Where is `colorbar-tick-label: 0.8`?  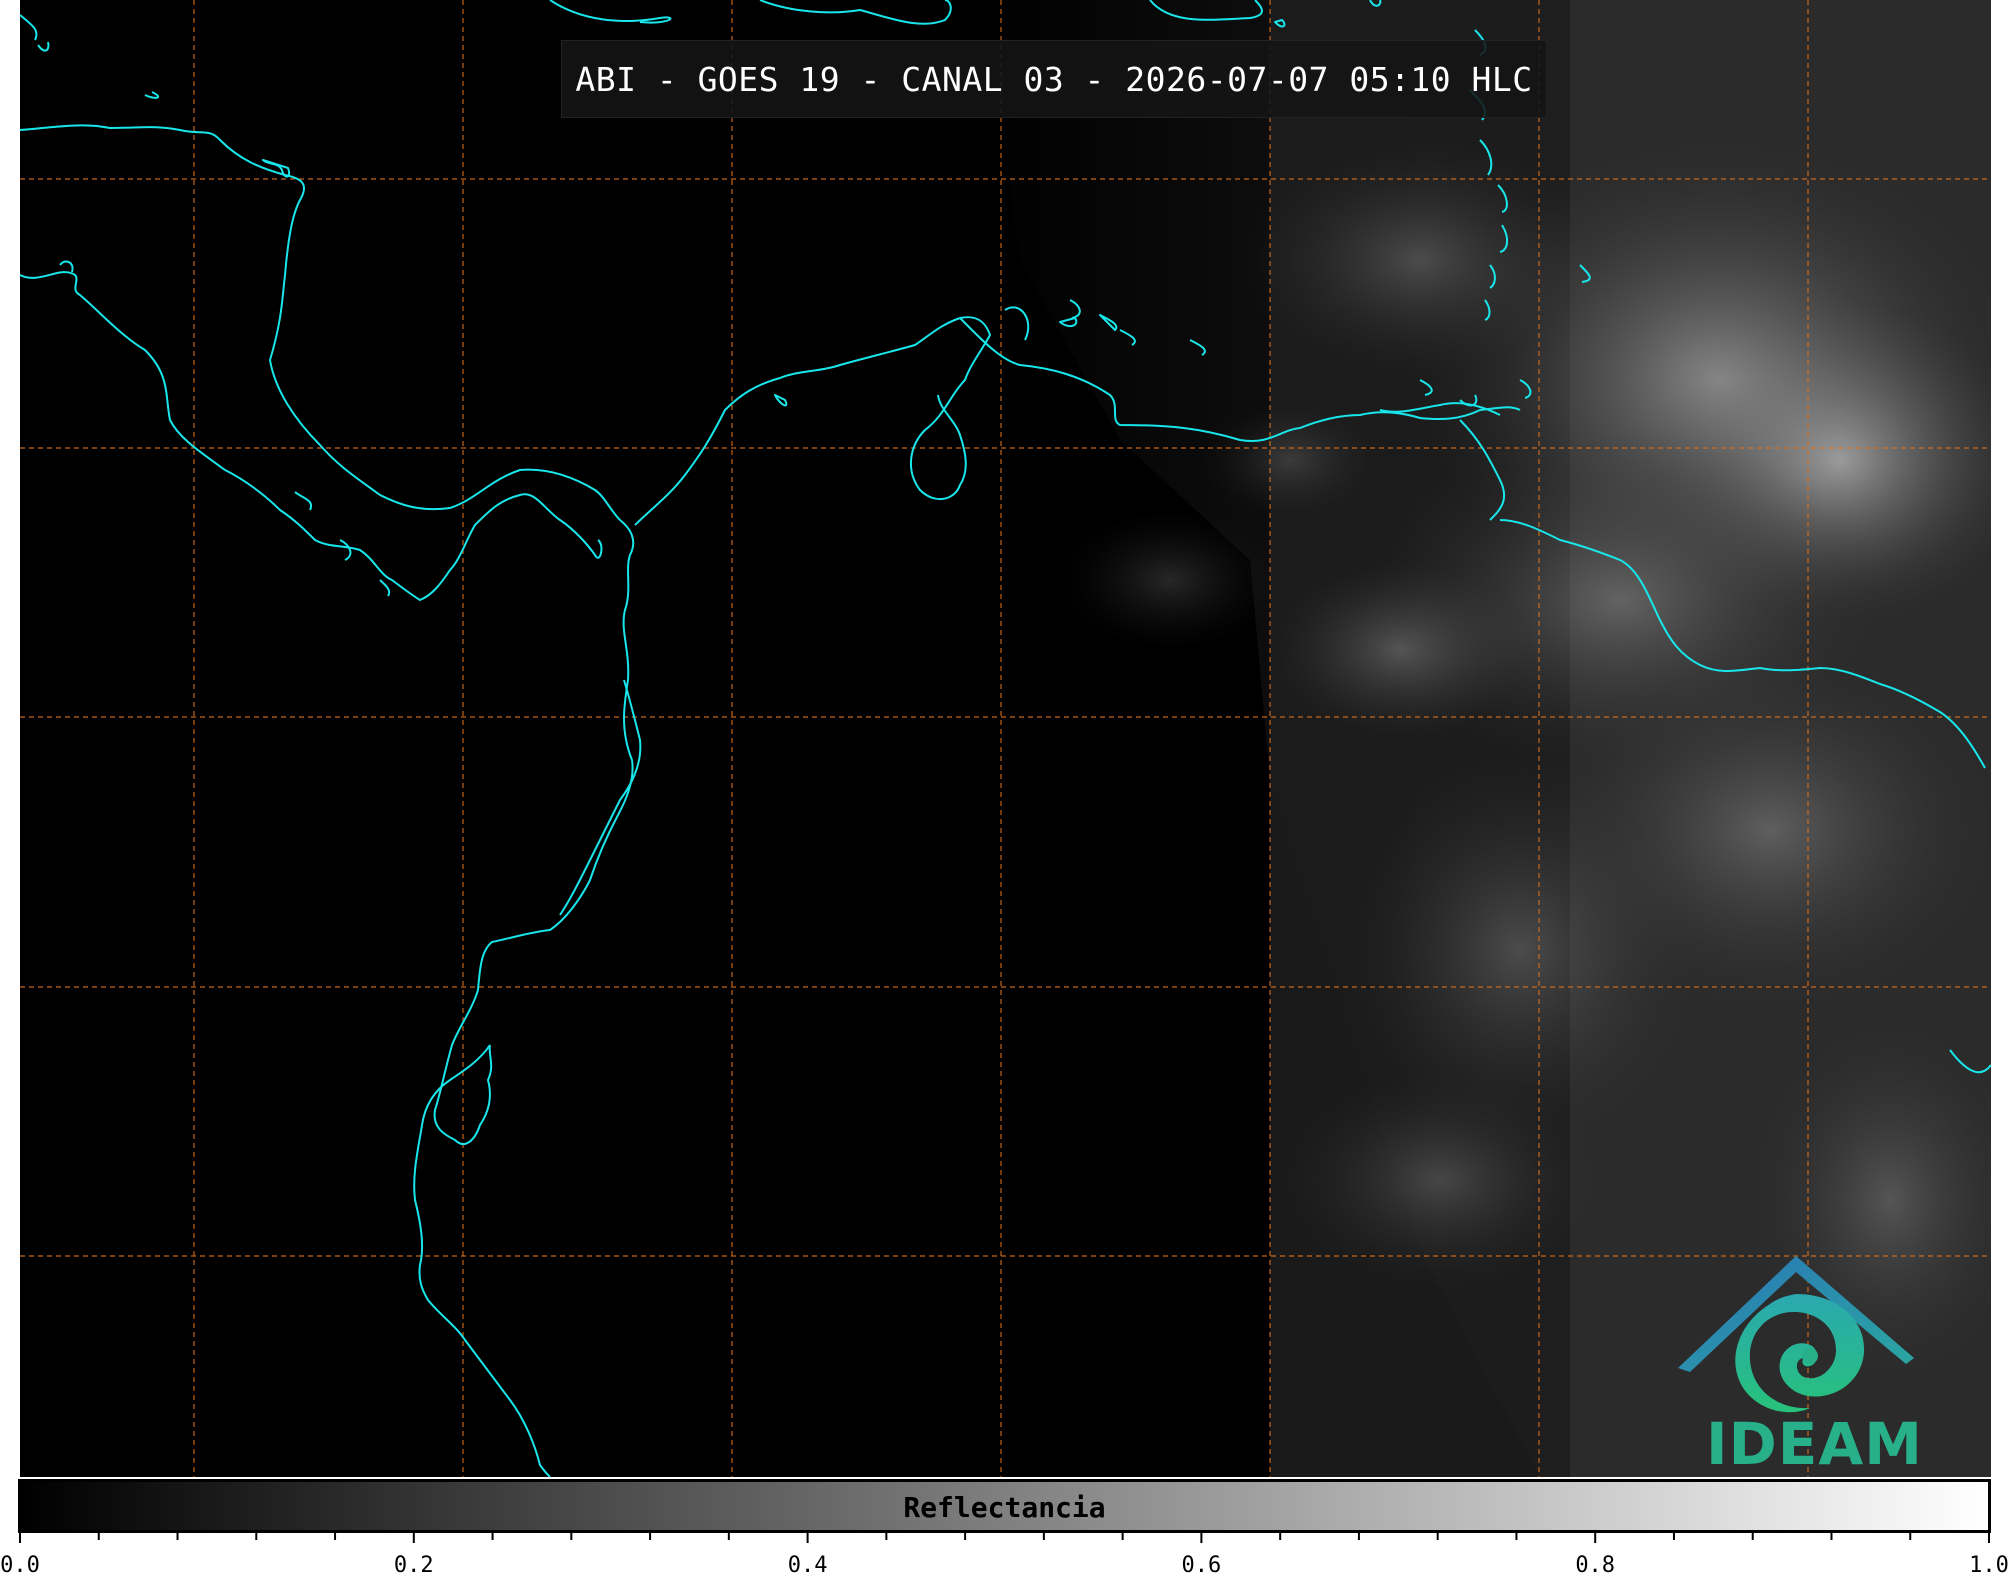 colorbar-tick-label: 0.8 is located at coordinates (1595, 1565).